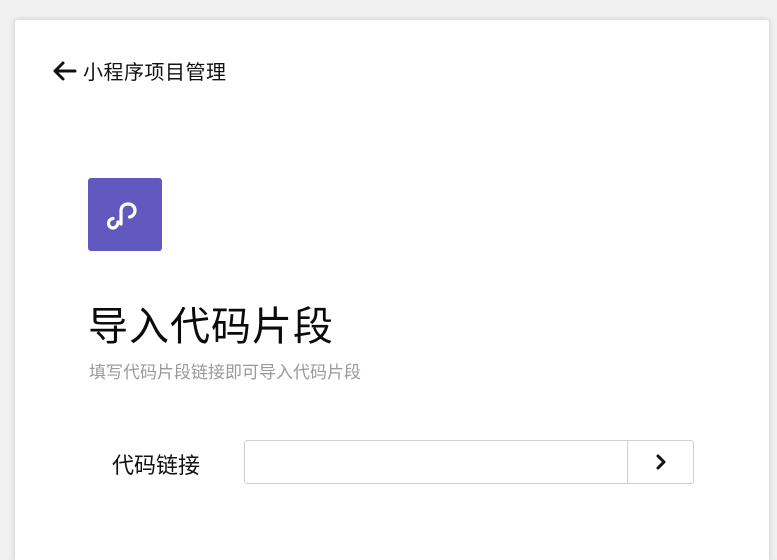 The image size is (777, 560). I want to click on back-link-label: 小程序项目管理, so click(155, 72).